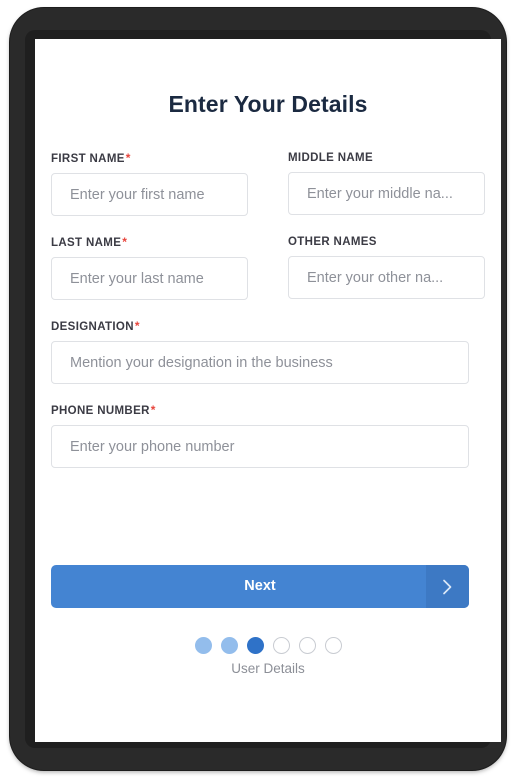 This screenshot has height=782, width=516. Describe the element at coordinates (260, 326) in the screenshot. I see `field-label-designation: DESIGNATION*` at that location.